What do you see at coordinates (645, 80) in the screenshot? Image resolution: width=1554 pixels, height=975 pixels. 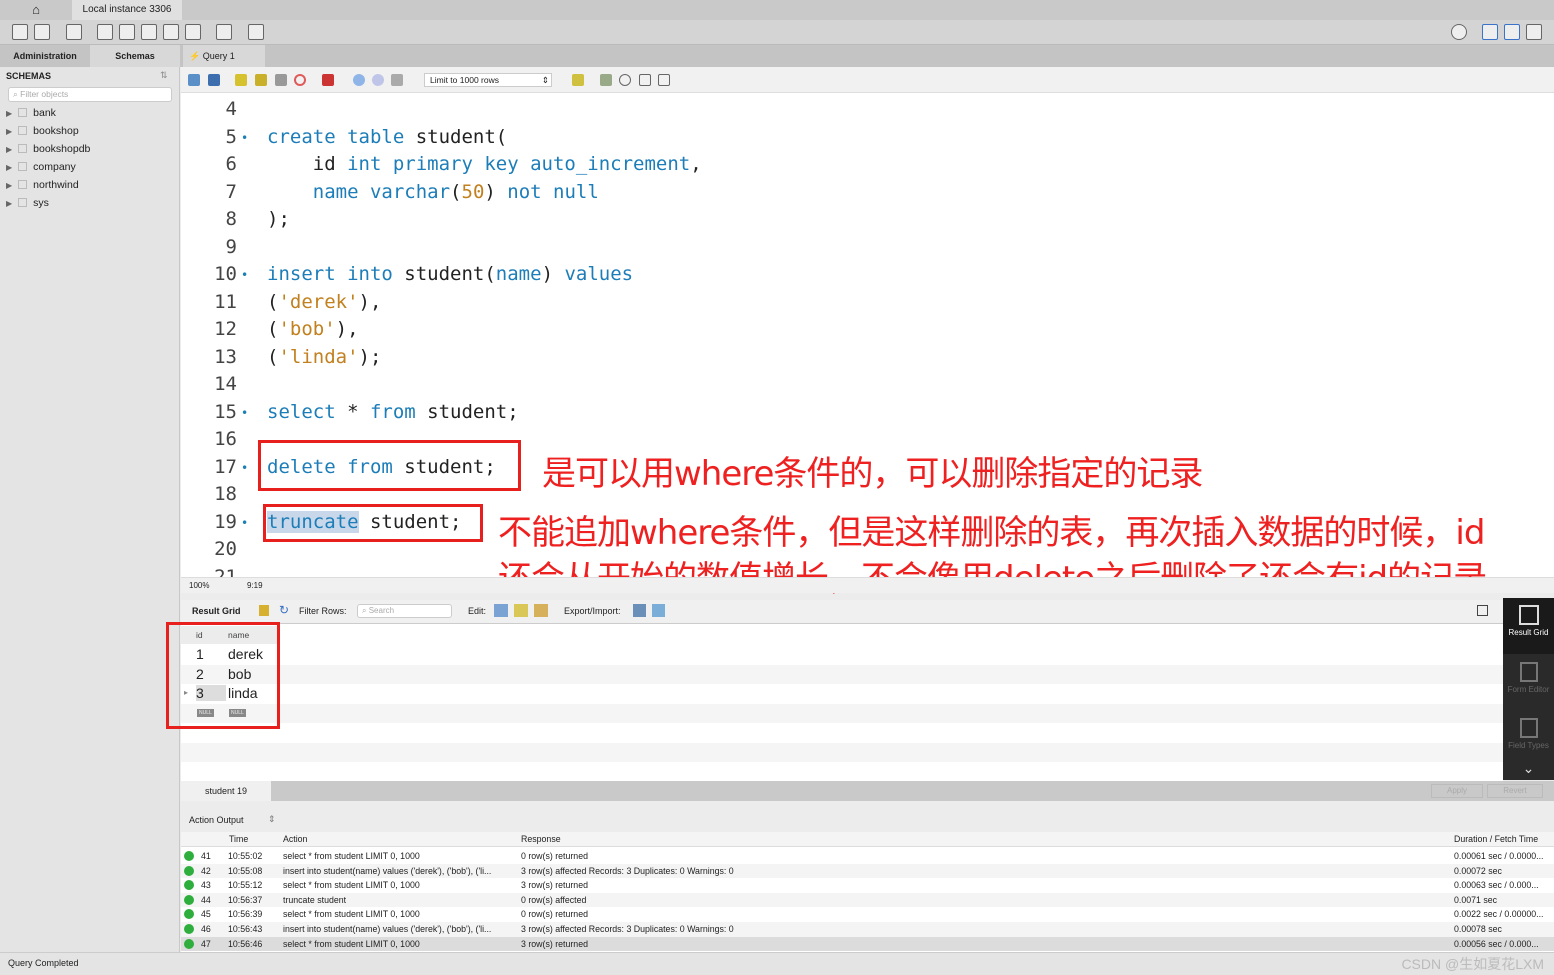 I see `invisible-chars-icon` at bounding box center [645, 80].